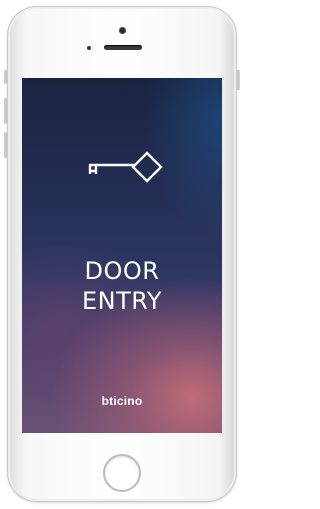 This screenshot has width=320, height=509. I want to click on front-camera, so click(122, 30).